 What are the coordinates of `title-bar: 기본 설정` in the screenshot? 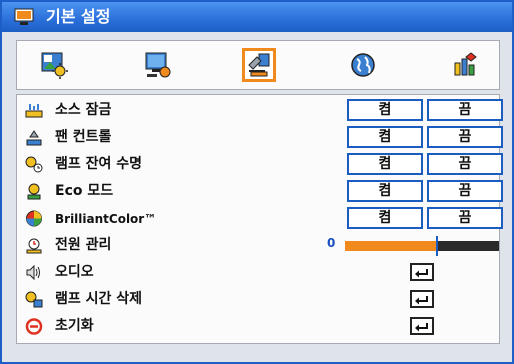 It's located at (257, 17).